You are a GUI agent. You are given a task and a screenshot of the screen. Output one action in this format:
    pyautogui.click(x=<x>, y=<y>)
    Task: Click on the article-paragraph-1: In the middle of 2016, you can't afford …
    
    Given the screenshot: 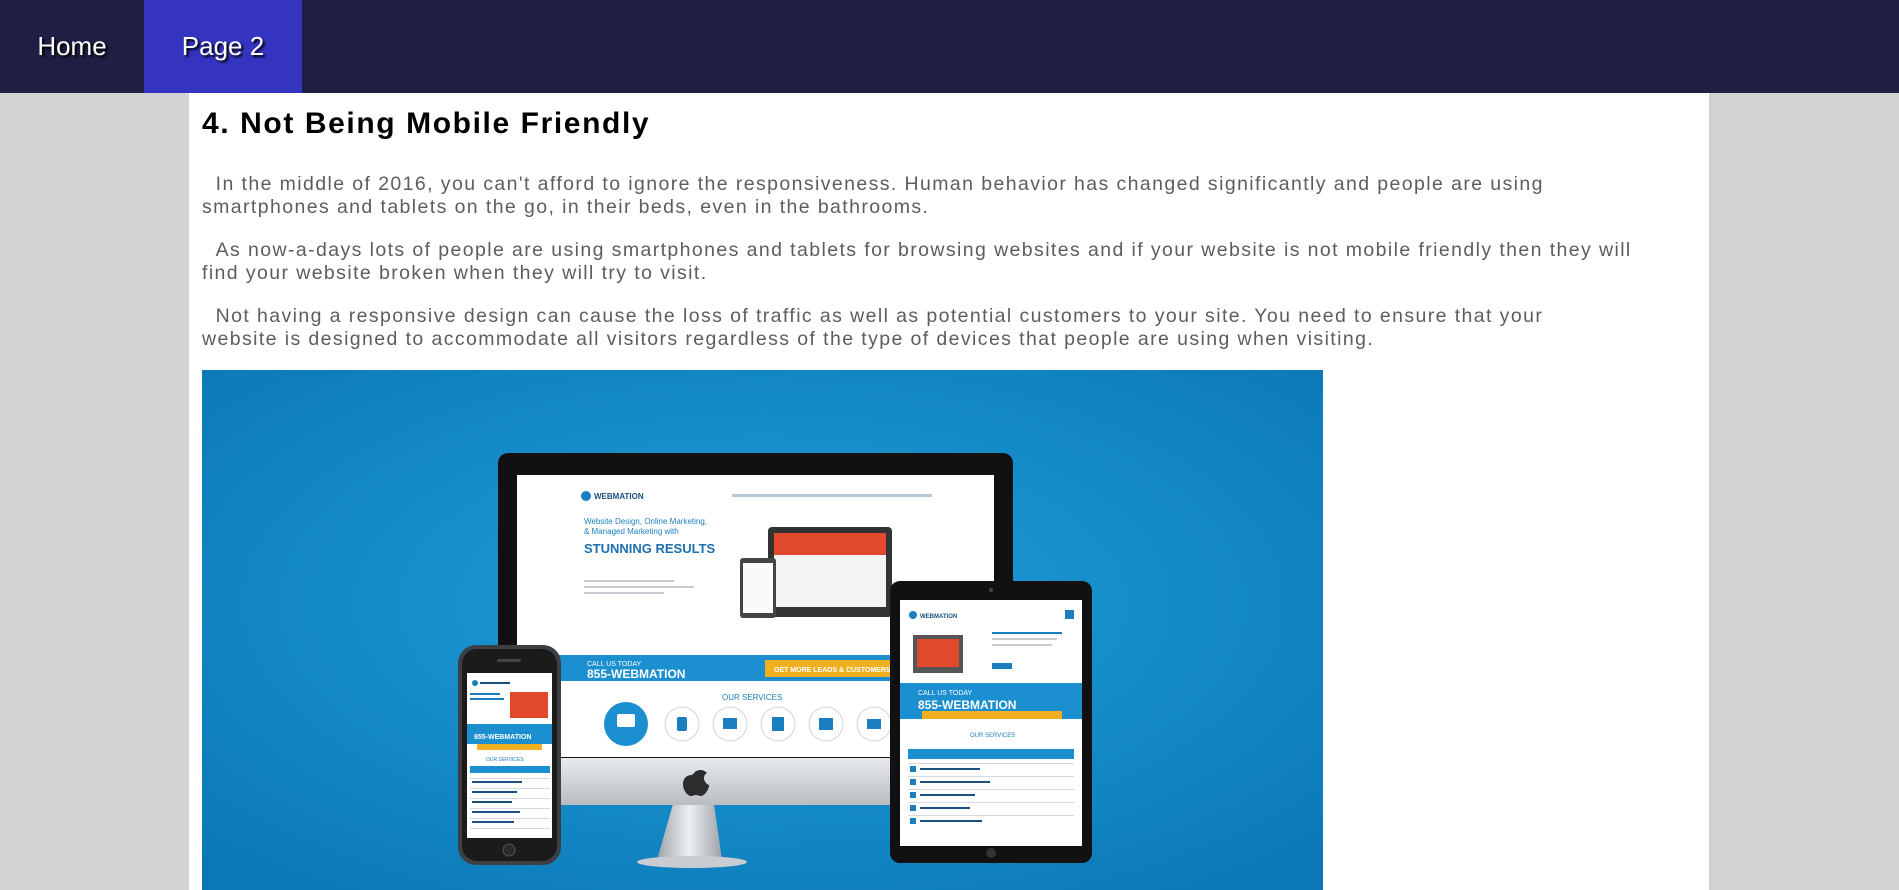 What is the action you would take?
    pyautogui.click(x=876, y=195)
    